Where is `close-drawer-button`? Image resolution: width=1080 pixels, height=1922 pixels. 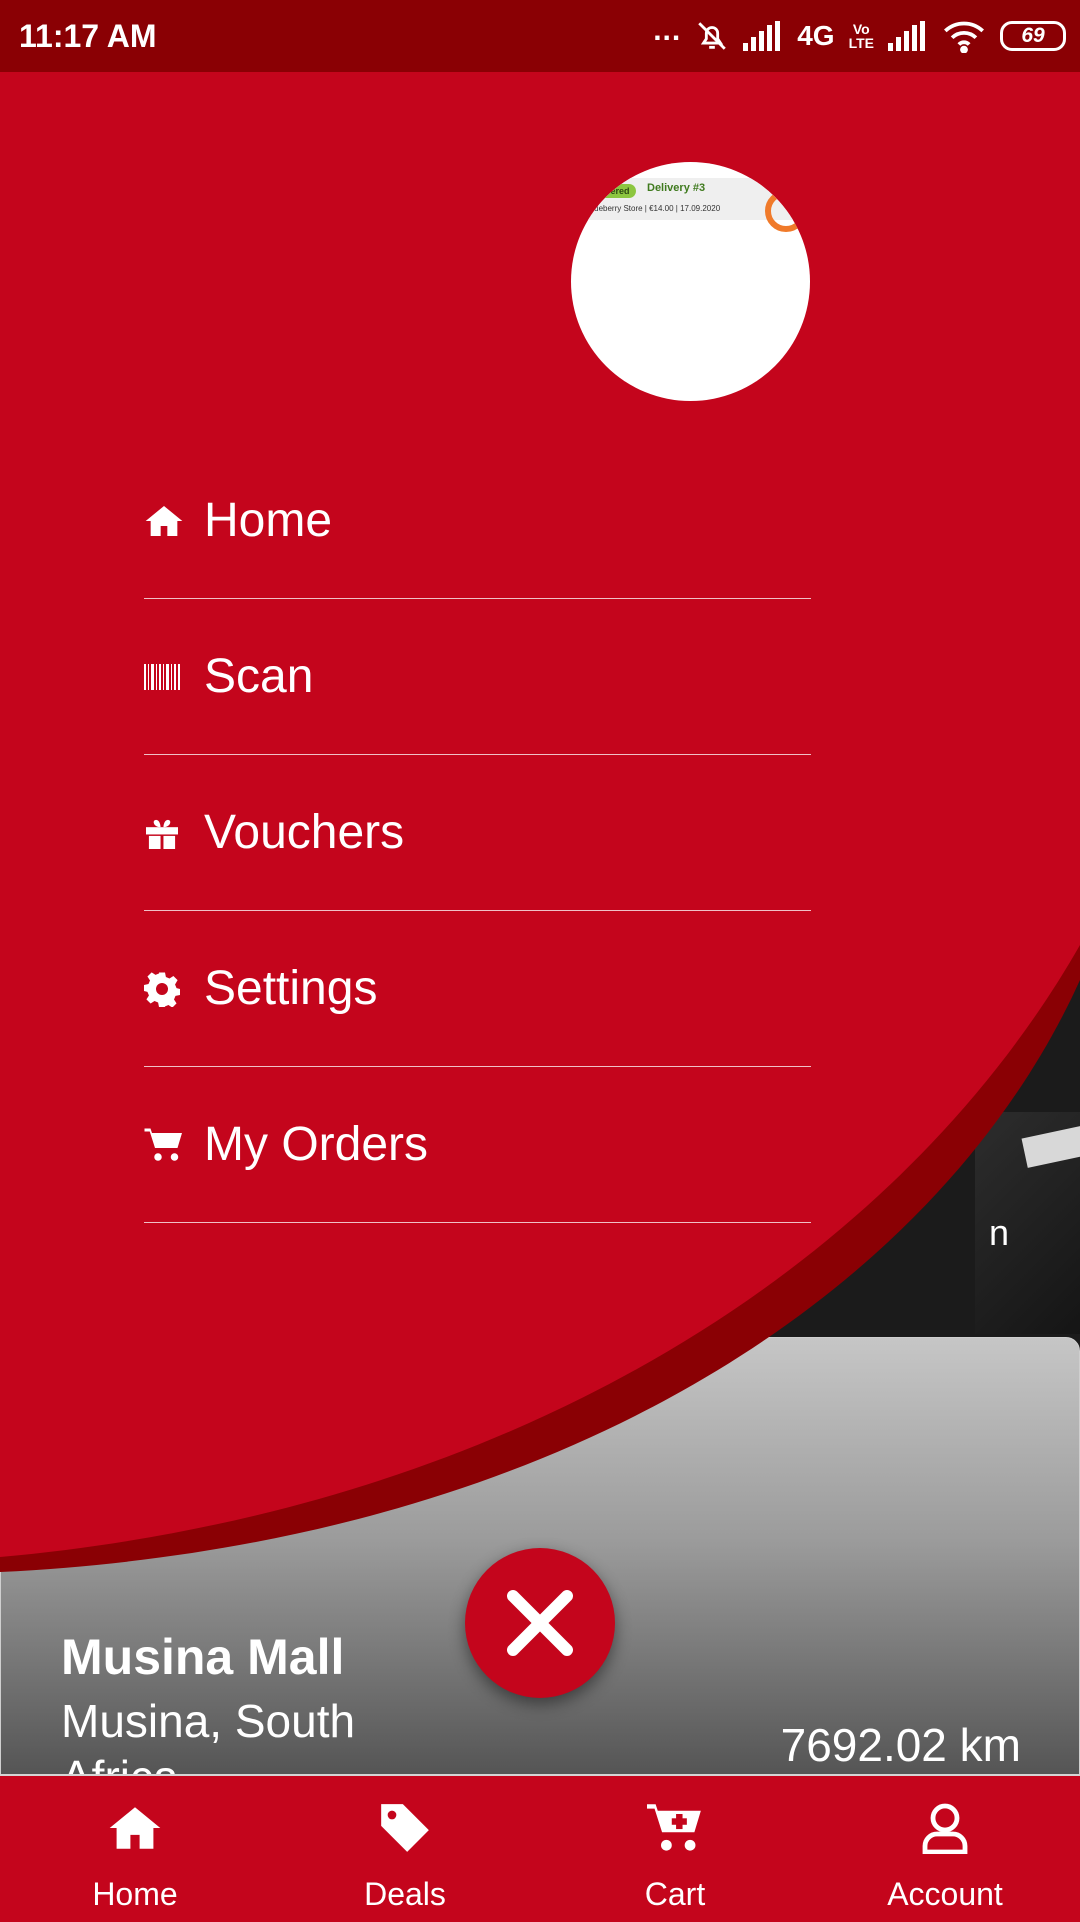
close-drawer-button is located at coordinates (540, 1623).